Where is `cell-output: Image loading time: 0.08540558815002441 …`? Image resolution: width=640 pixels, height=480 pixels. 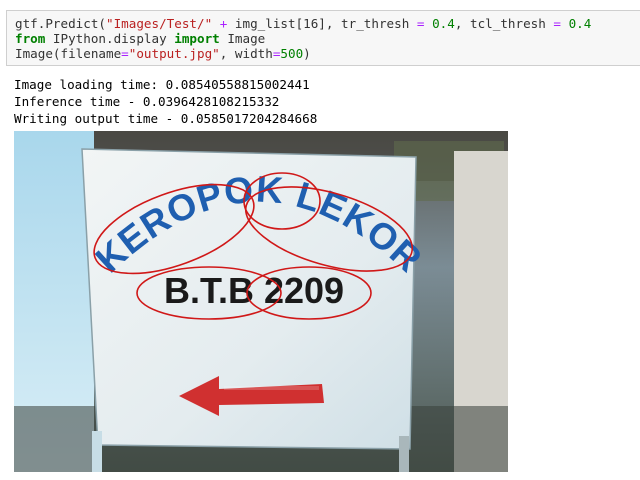
cell-output: Image loading time: 0.08540558815002441 … is located at coordinates (165, 101).